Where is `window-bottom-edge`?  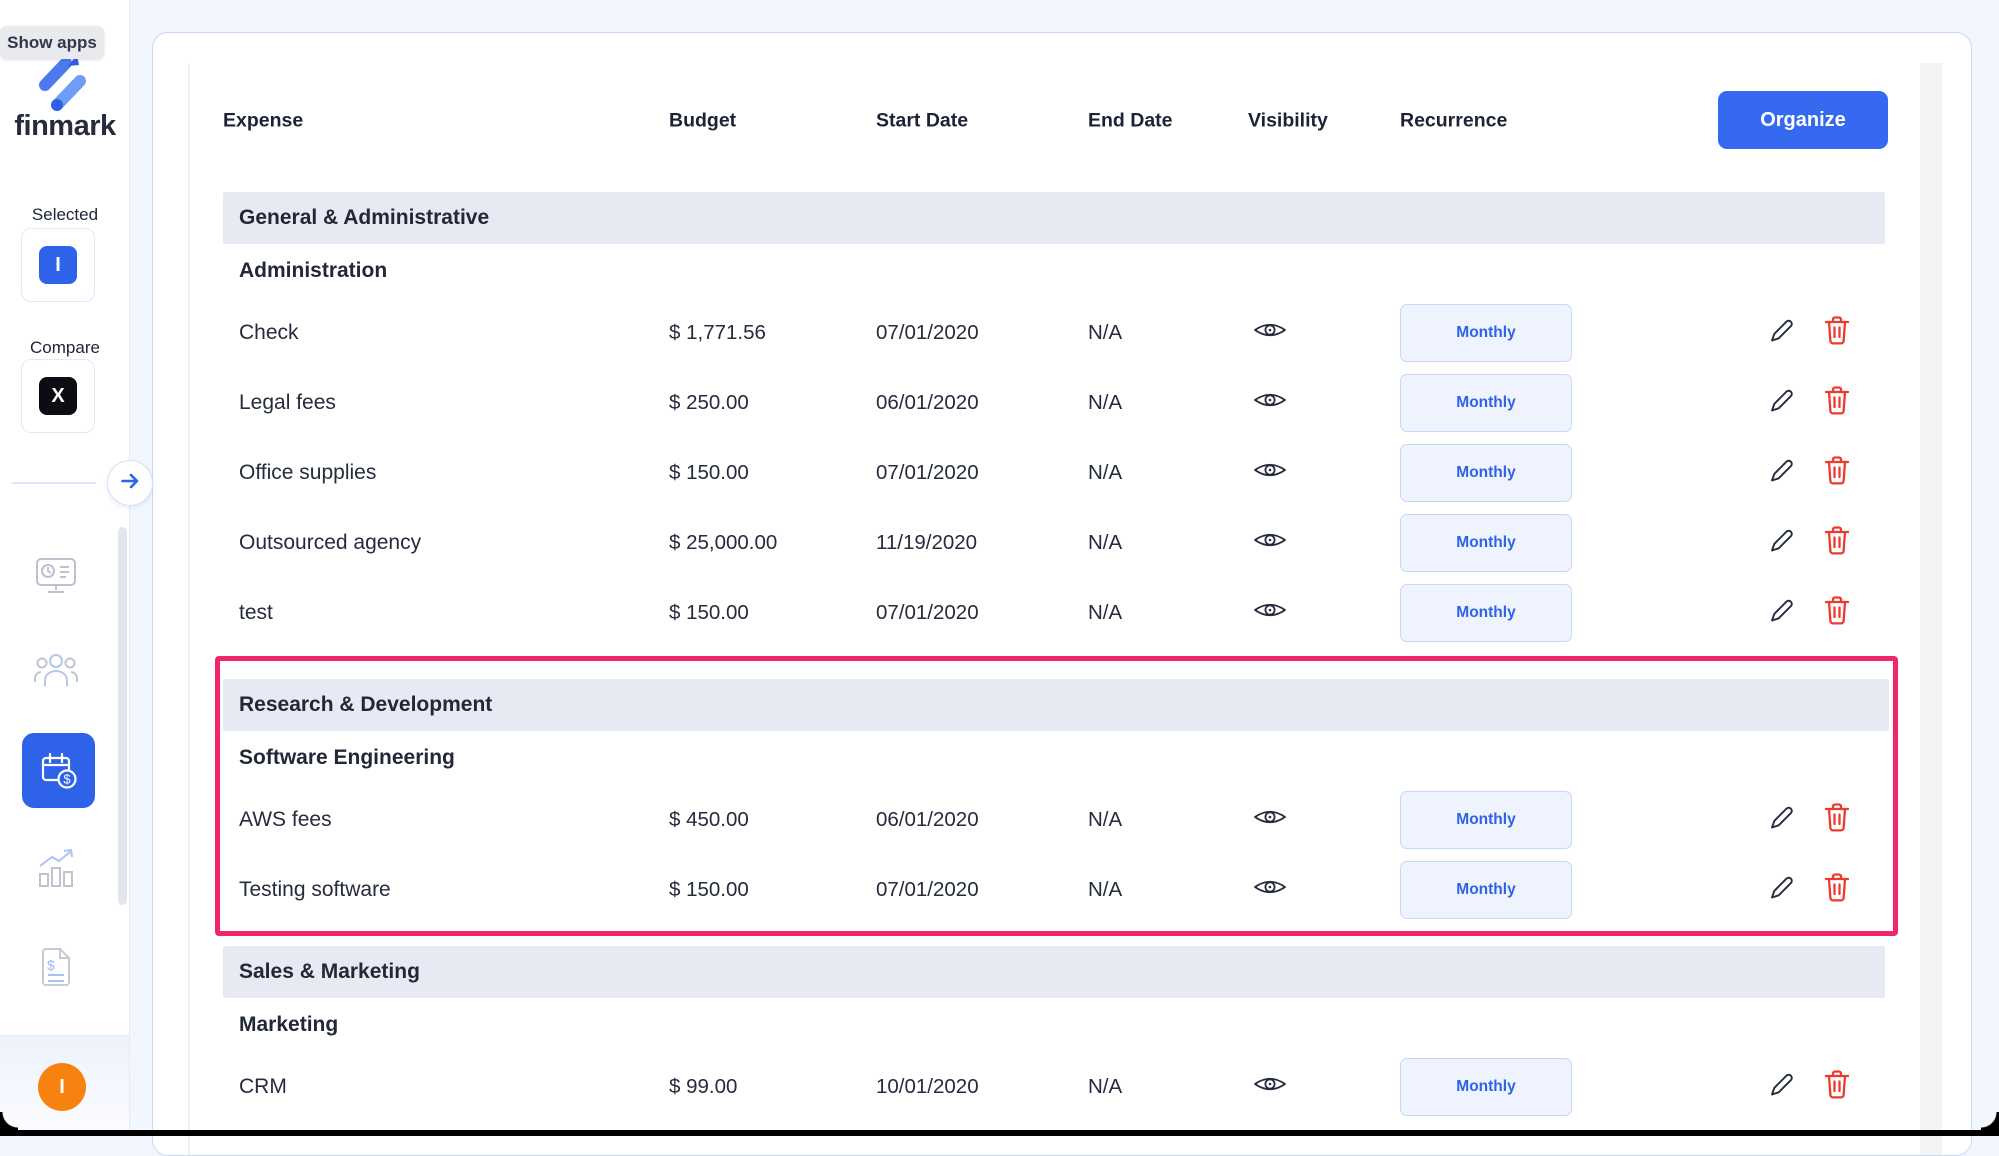 window-bottom-edge is located at coordinates (999, 1133).